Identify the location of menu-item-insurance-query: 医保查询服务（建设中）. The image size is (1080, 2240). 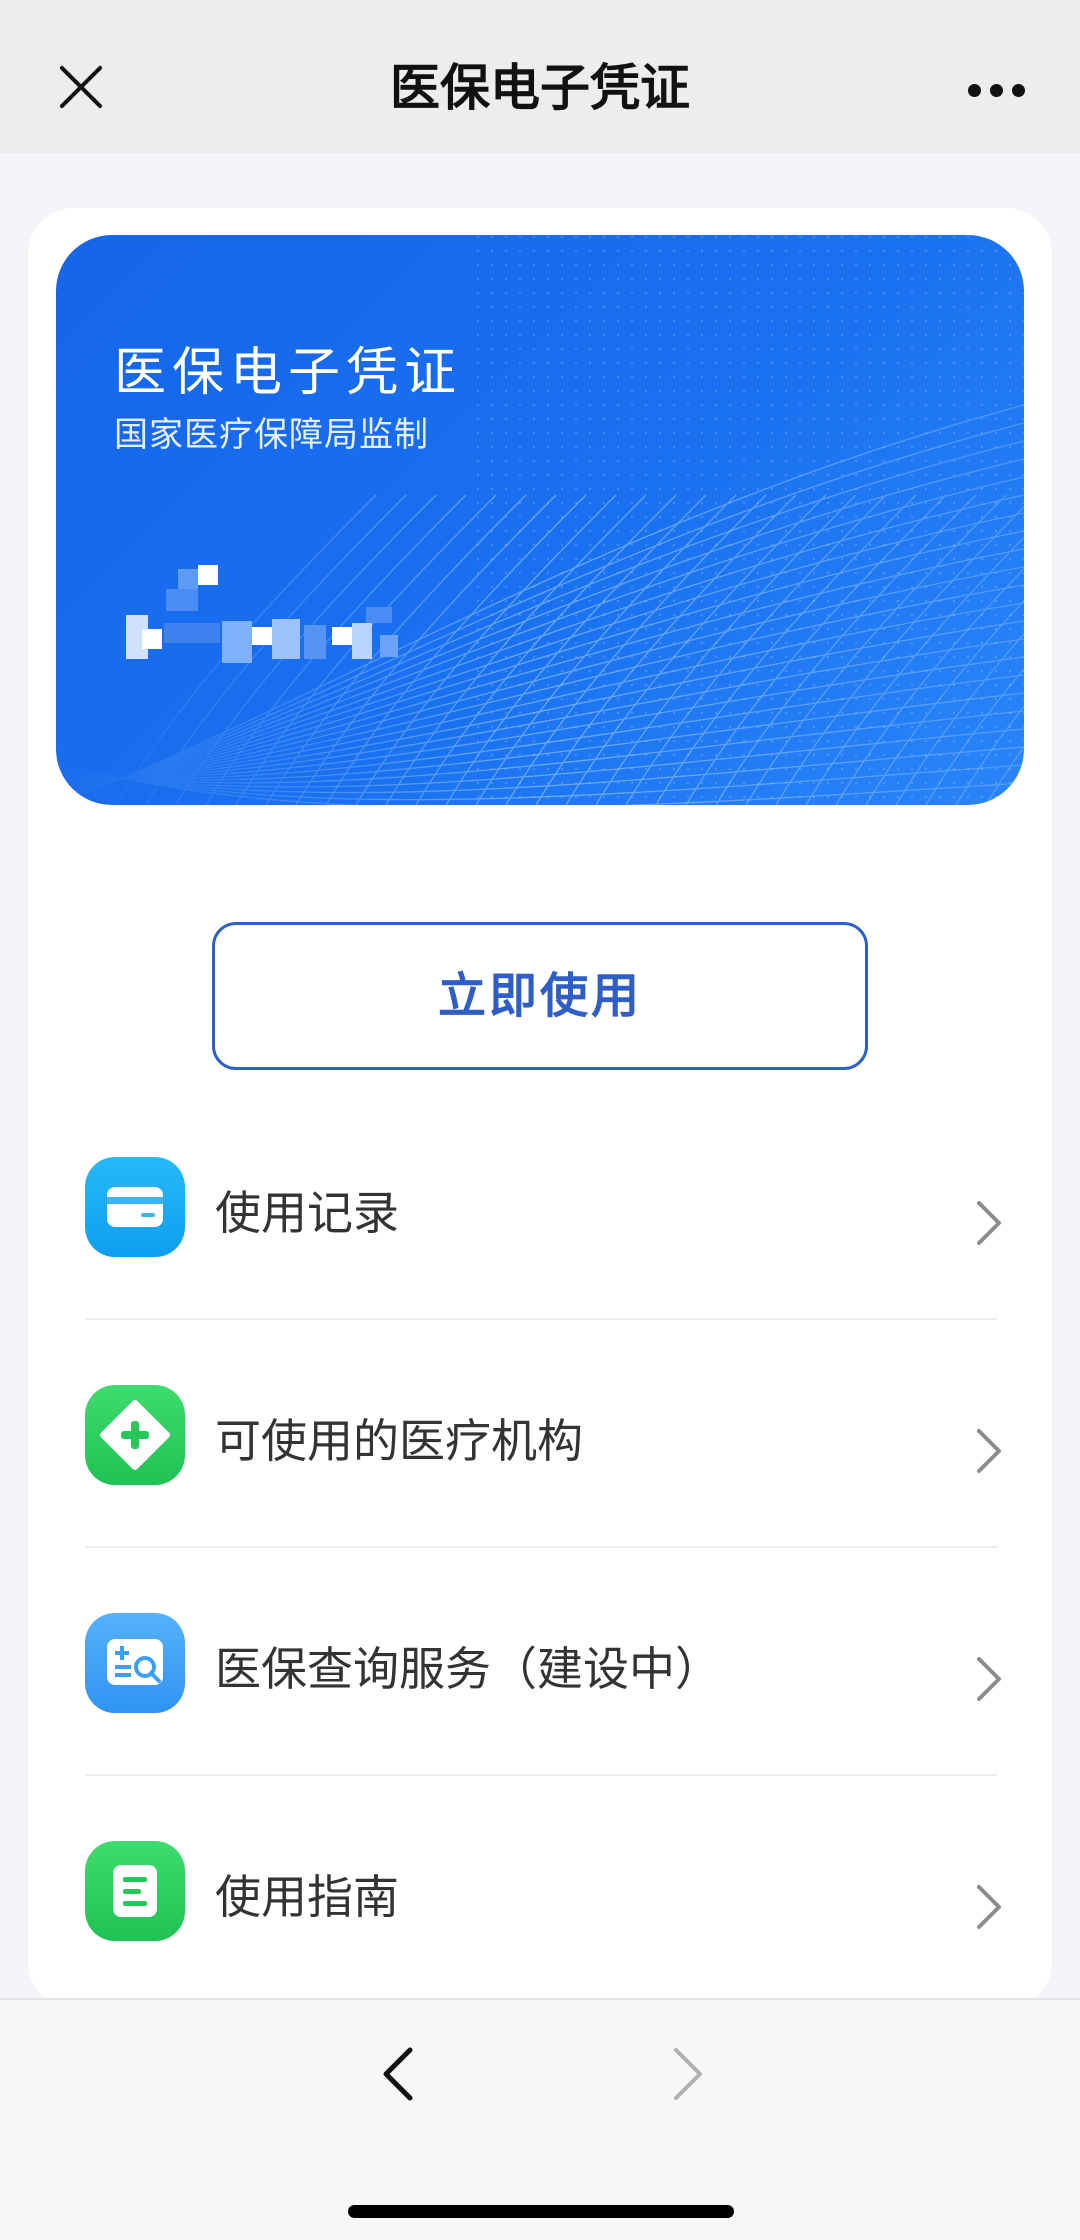
(543, 1726).